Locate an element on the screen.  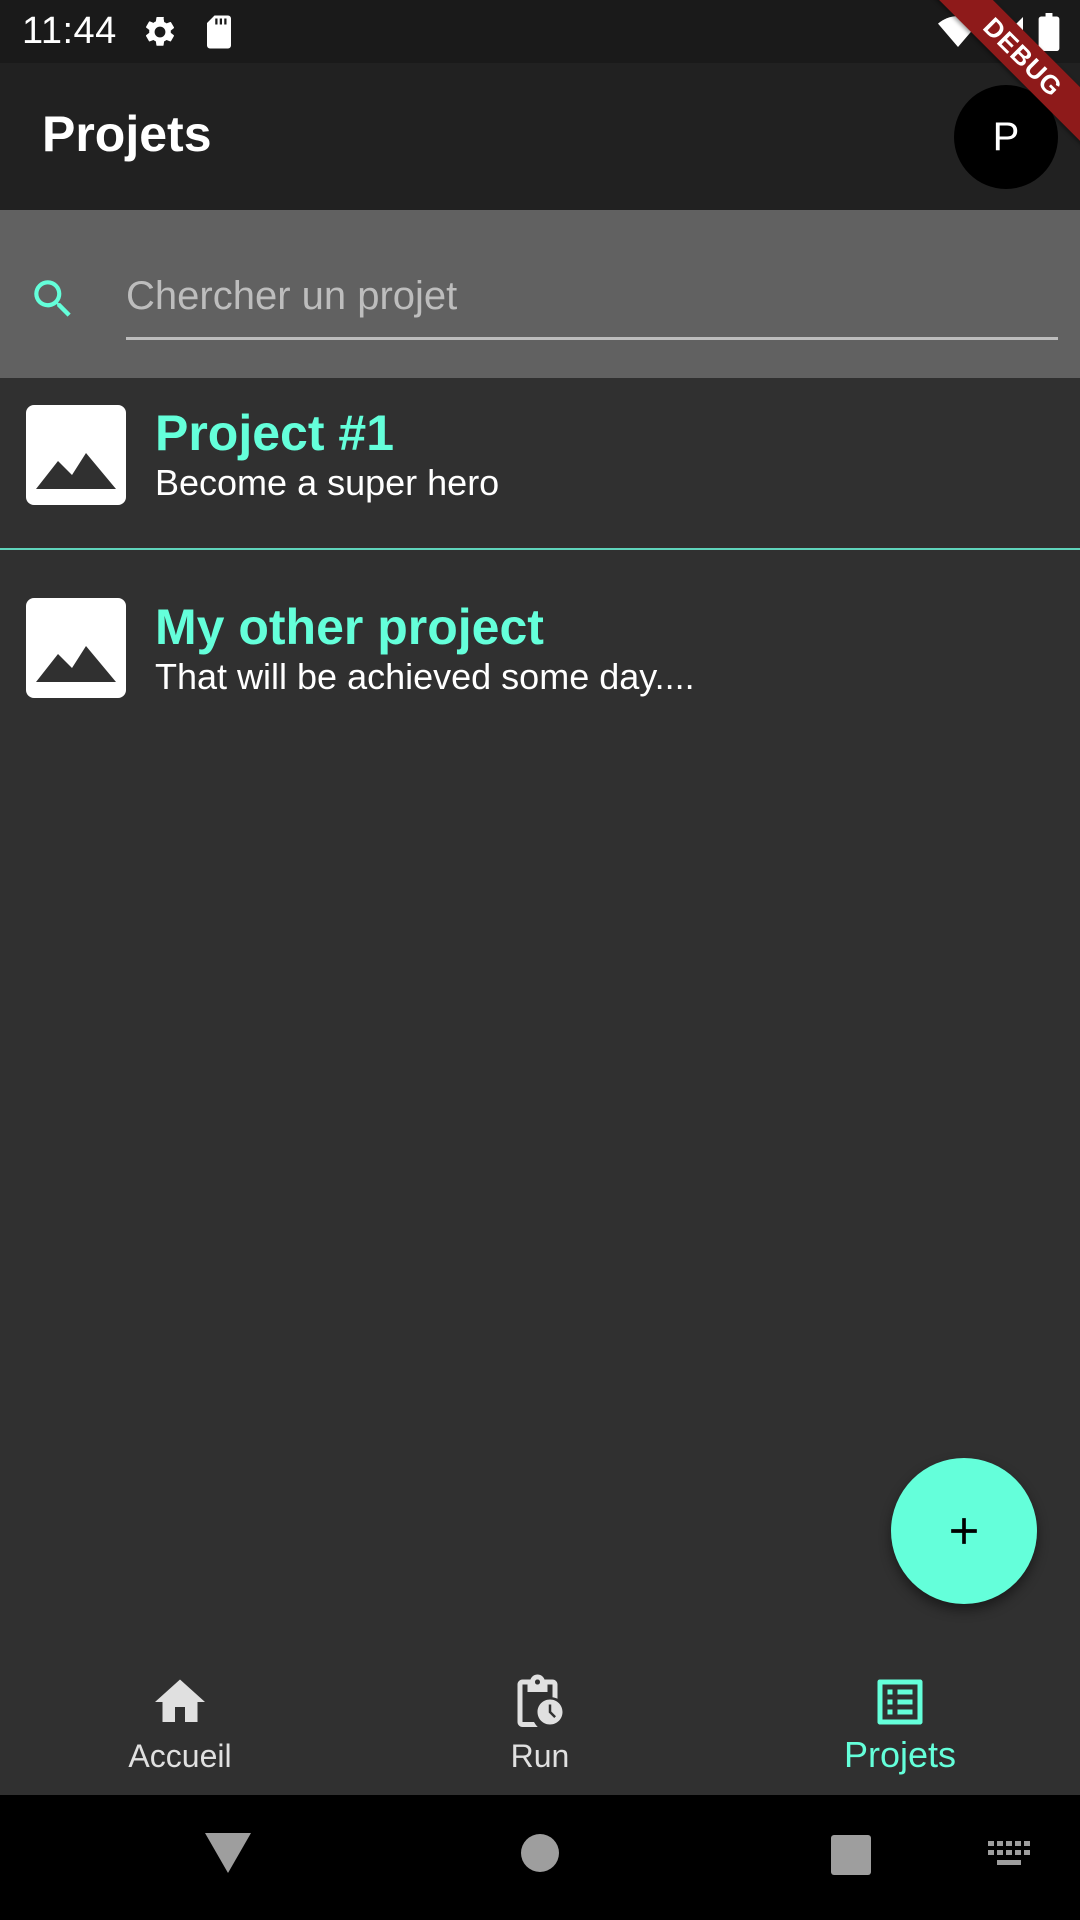
nav-item-accueil: Accueil is located at coordinates (180, 1717).